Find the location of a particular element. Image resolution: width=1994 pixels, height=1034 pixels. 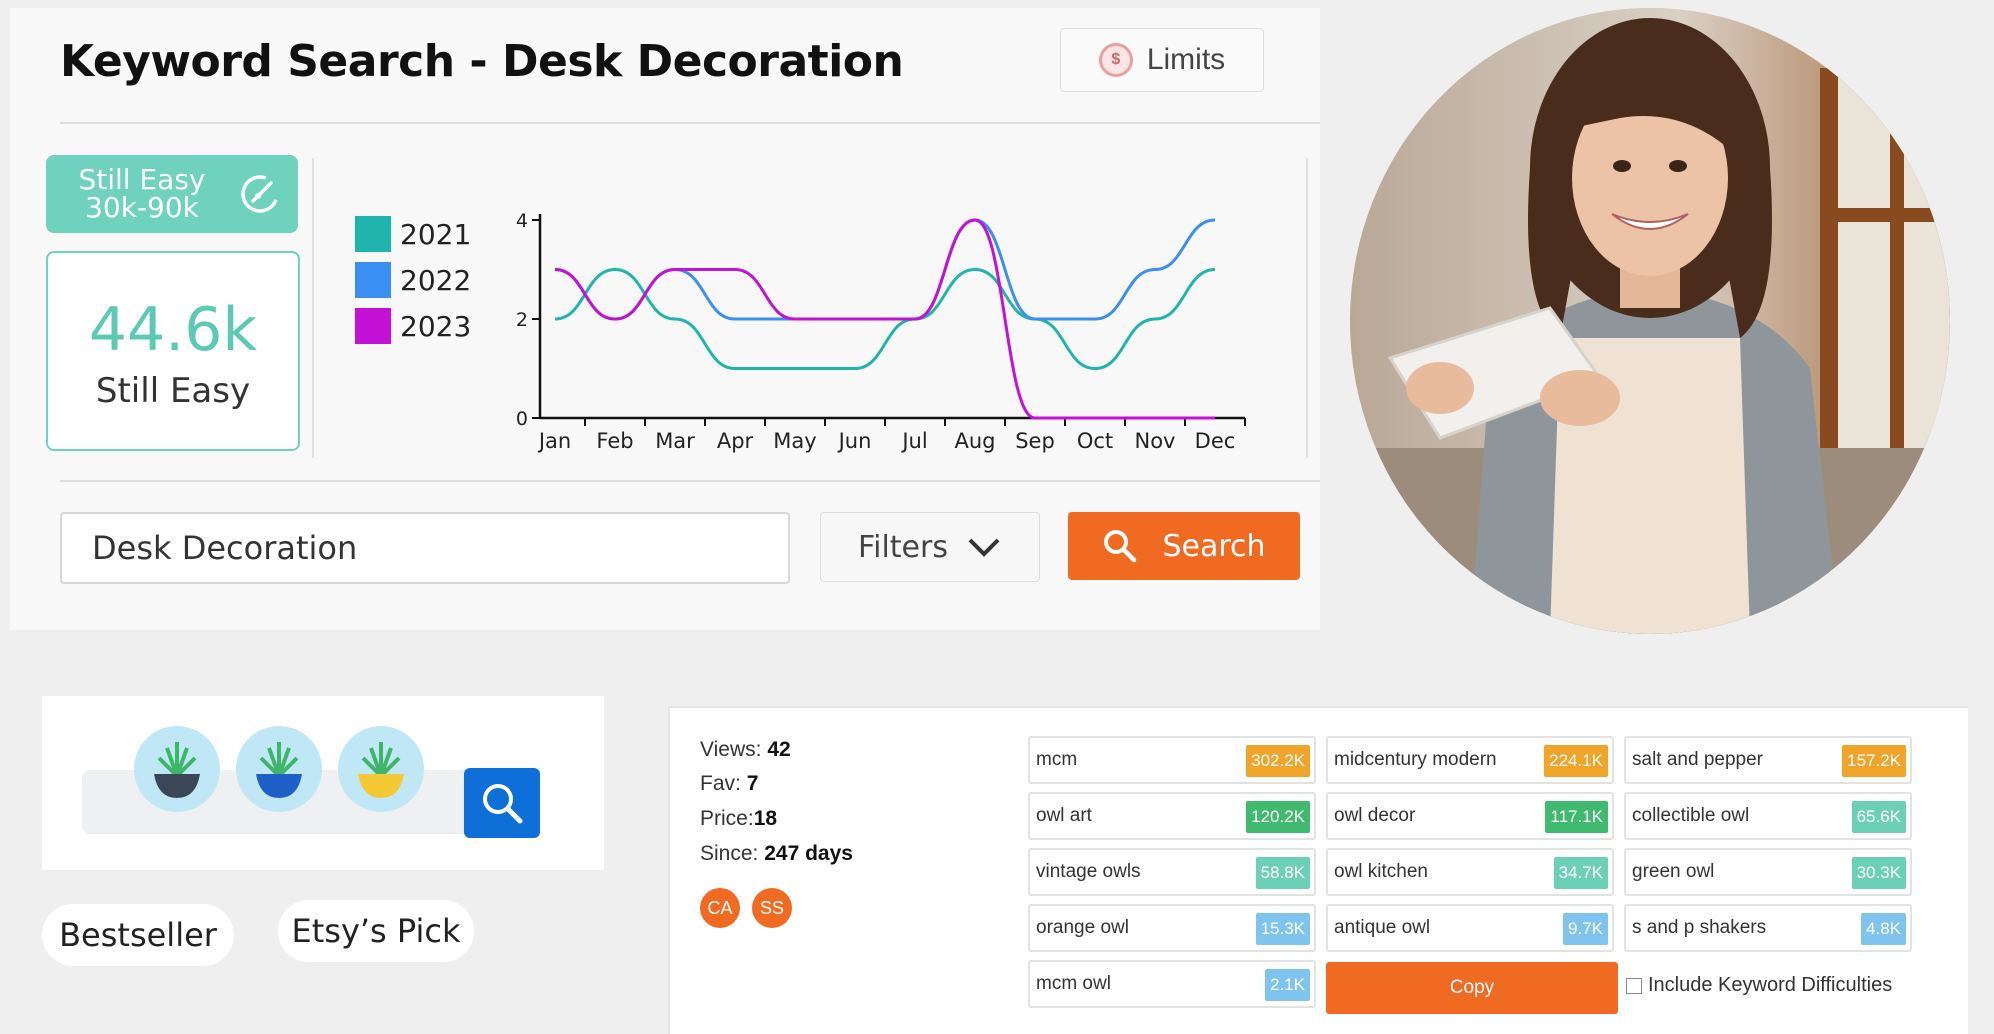

x-tick-label: Nov is located at coordinates (1155, 441).